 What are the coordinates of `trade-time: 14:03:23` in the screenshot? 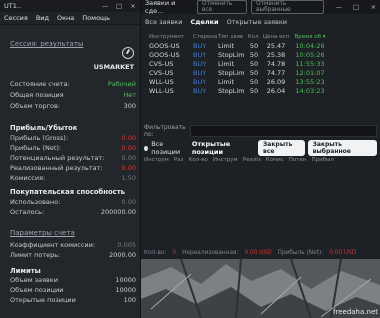 It's located at (310, 90).